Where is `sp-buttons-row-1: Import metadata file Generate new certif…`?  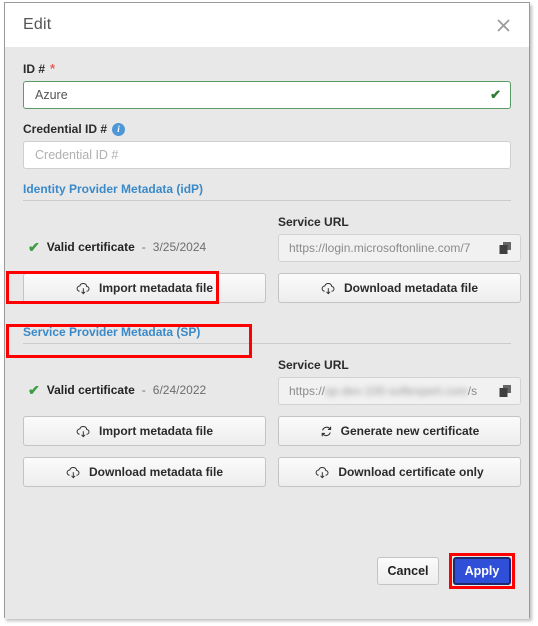 sp-buttons-row-1: Import metadata file Generate new certif… is located at coordinates (272, 431).